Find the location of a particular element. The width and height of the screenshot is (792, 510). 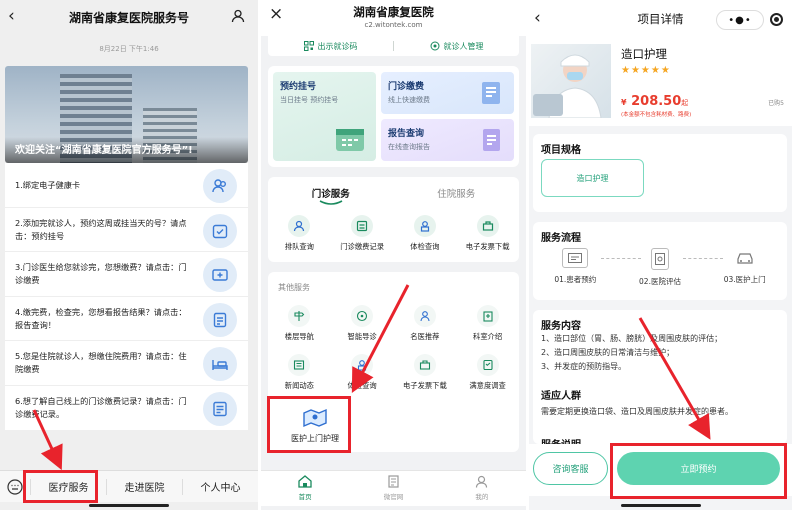

invoice-icon is located at coordinates (424, 365).